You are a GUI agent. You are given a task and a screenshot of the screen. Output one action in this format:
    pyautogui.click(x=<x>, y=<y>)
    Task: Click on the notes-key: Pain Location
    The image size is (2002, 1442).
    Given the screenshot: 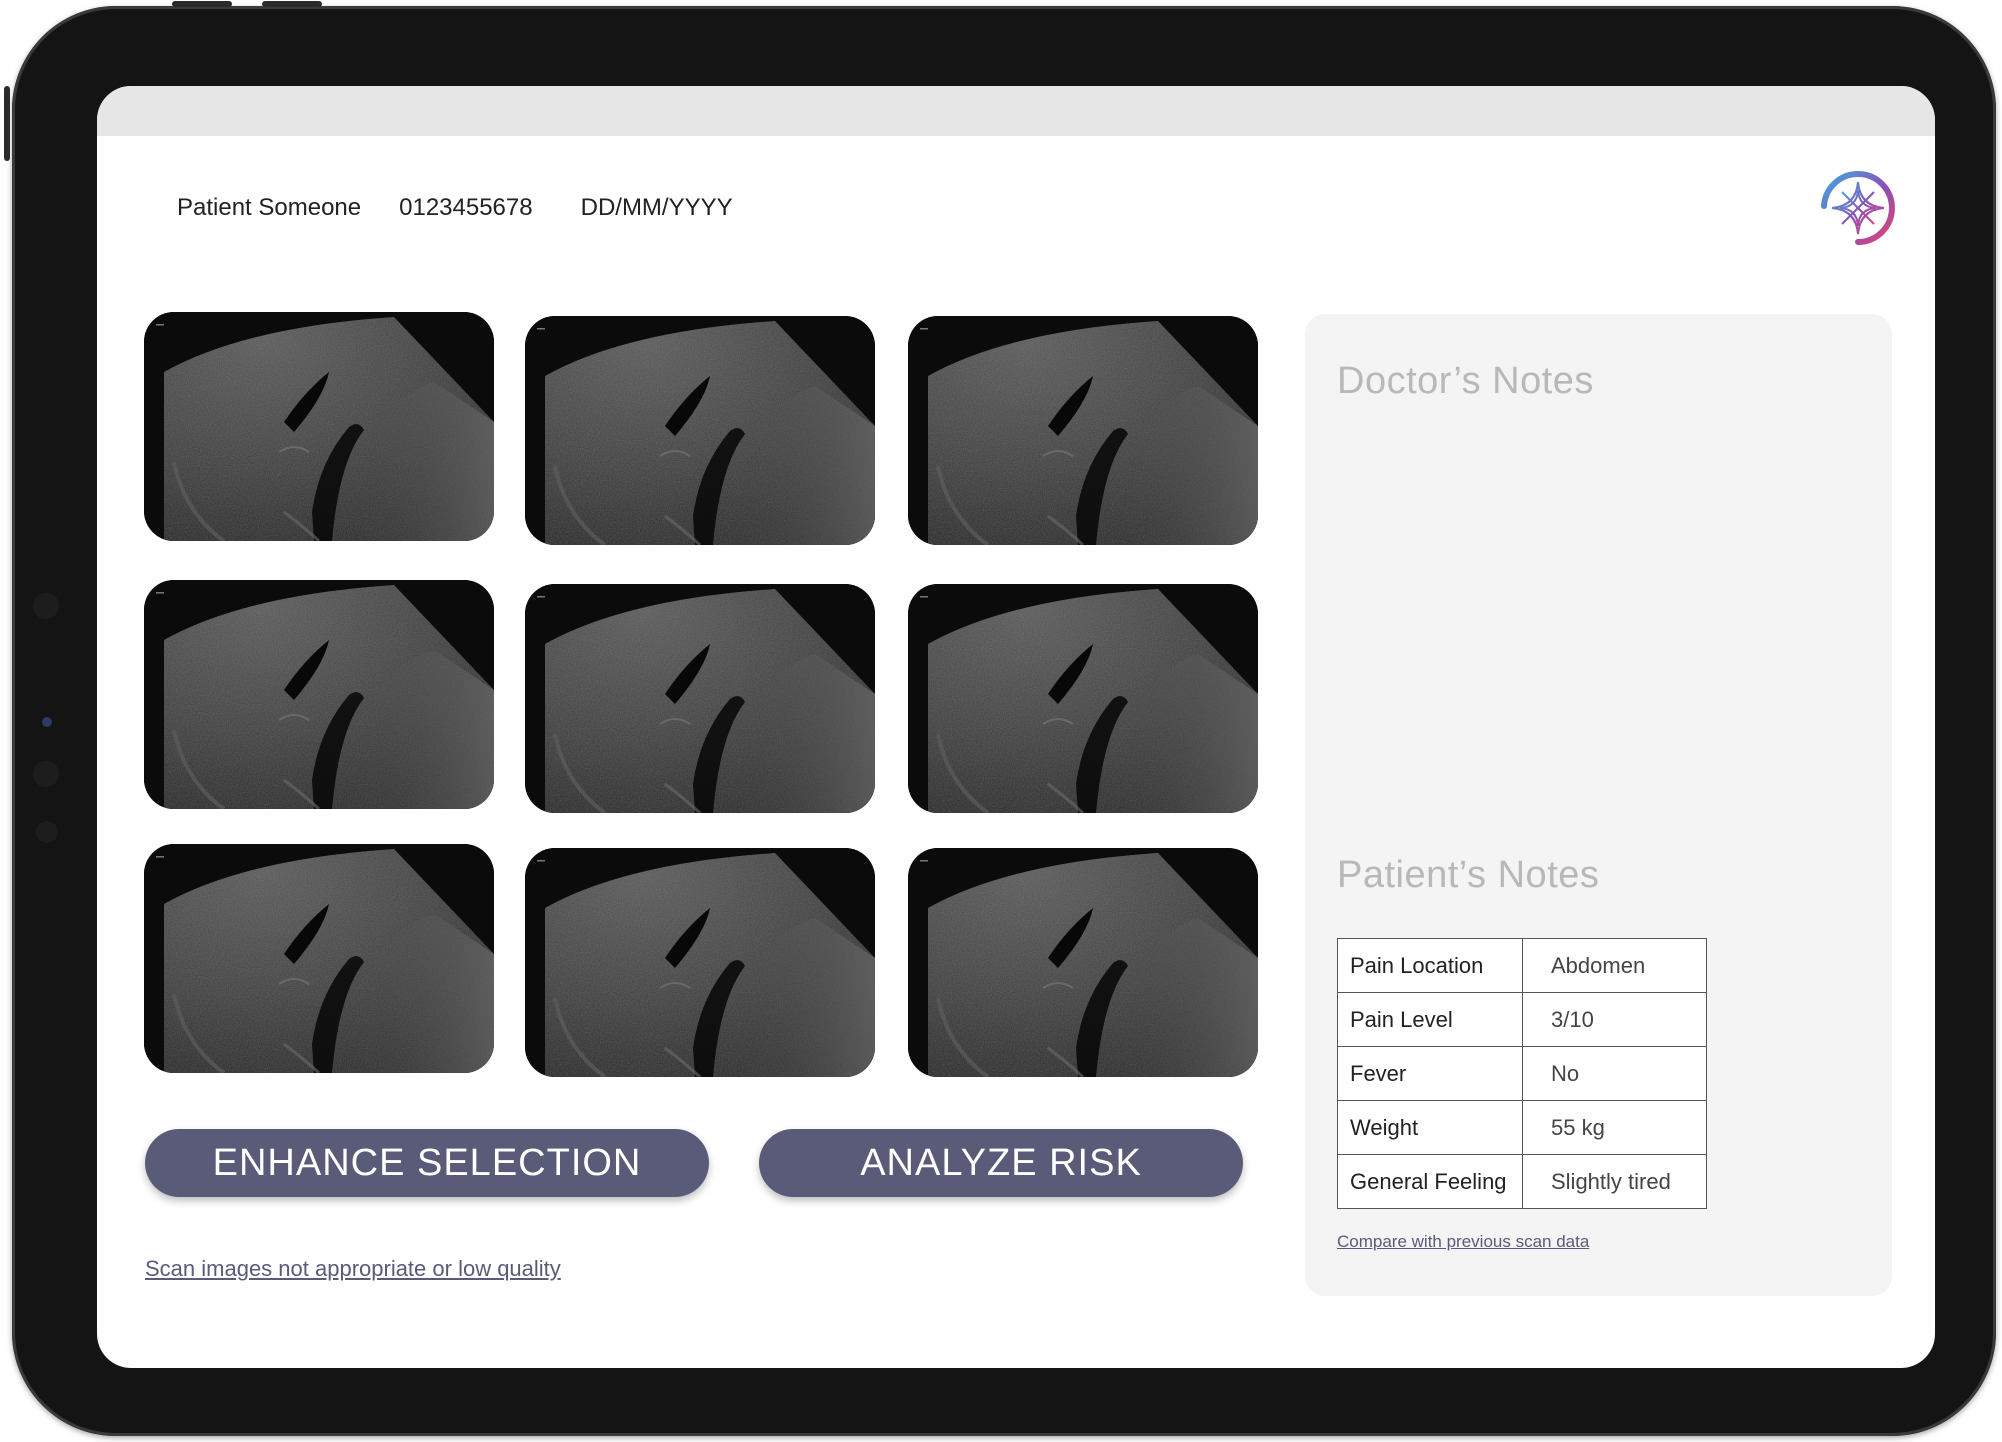 What is the action you would take?
    pyautogui.click(x=1430, y=965)
    